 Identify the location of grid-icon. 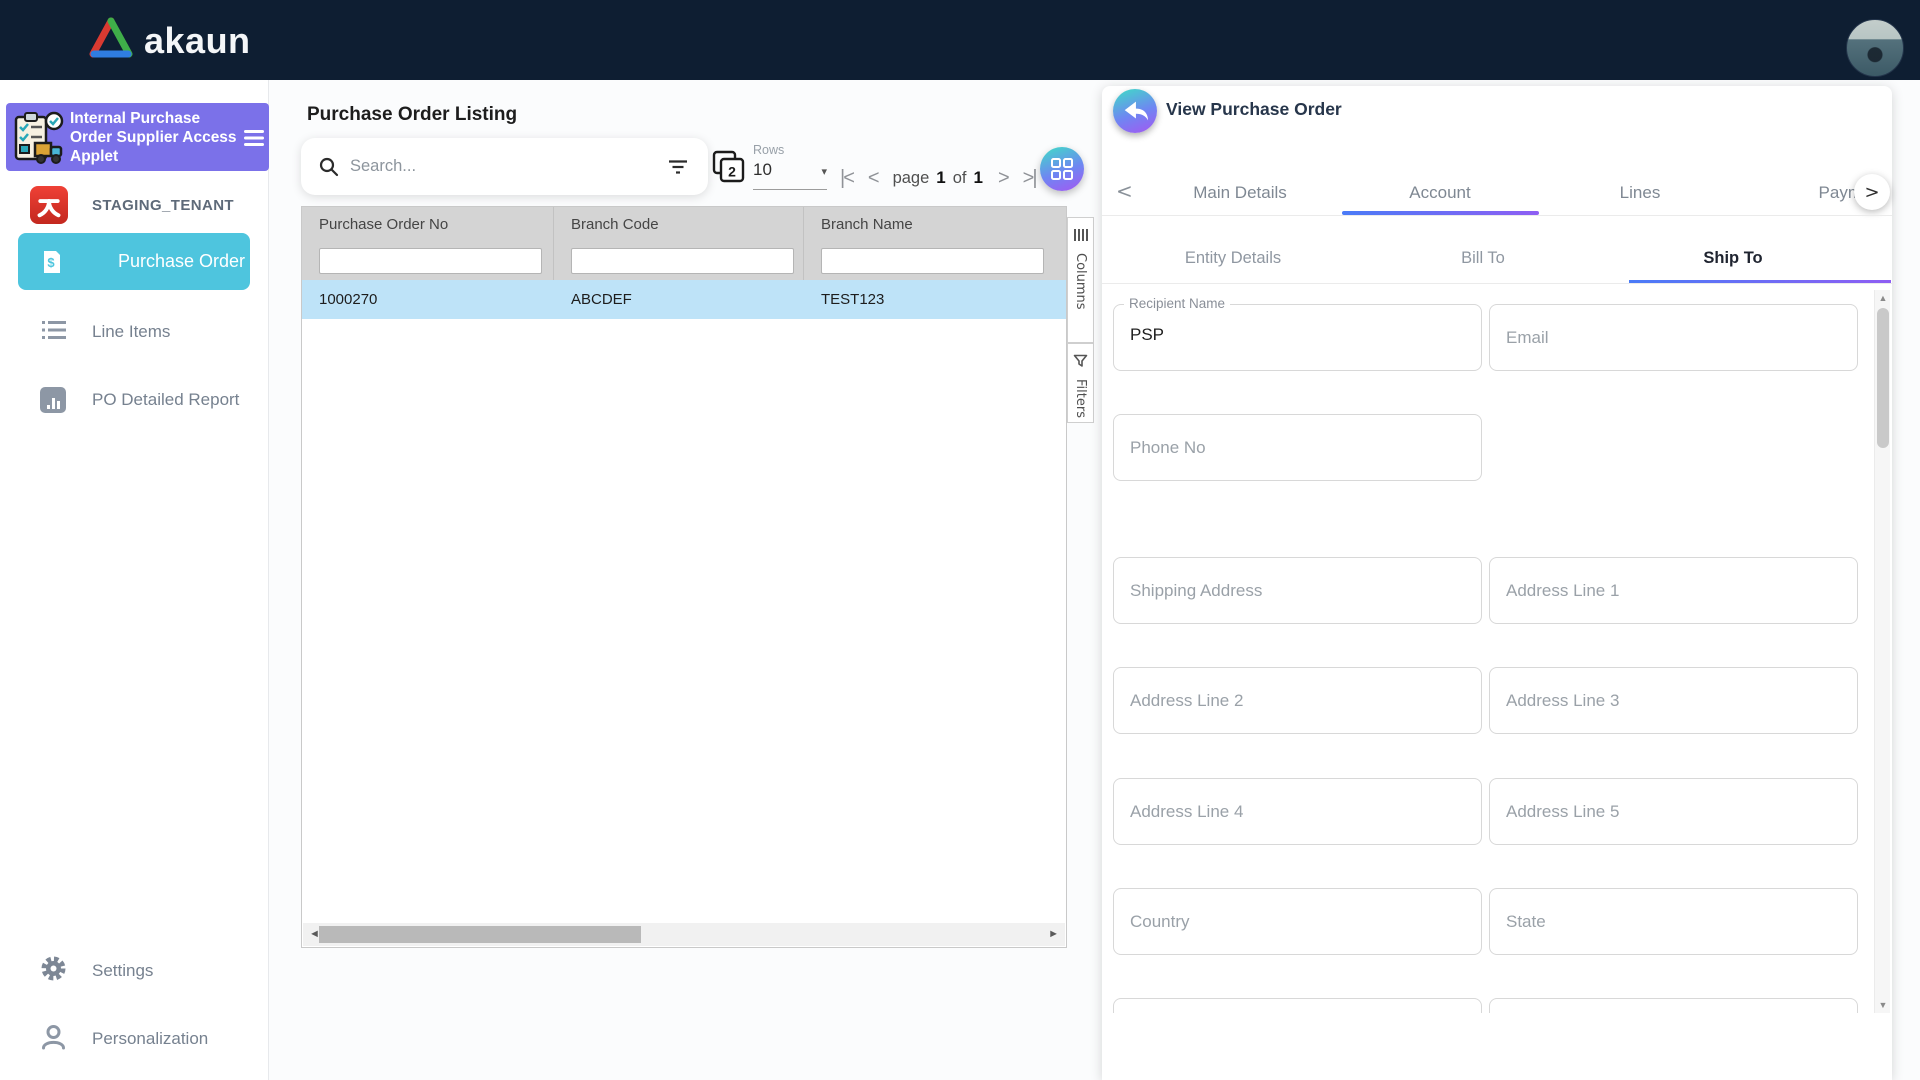
(1062, 169).